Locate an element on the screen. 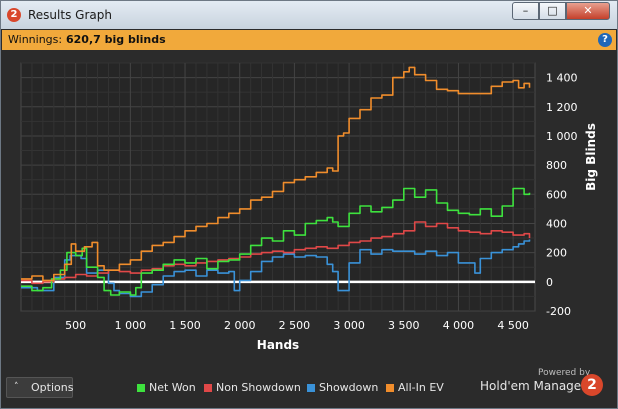 The width and height of the screenshot is (618, 409). window-title: Results Graph is located at coordinates (70, 15).